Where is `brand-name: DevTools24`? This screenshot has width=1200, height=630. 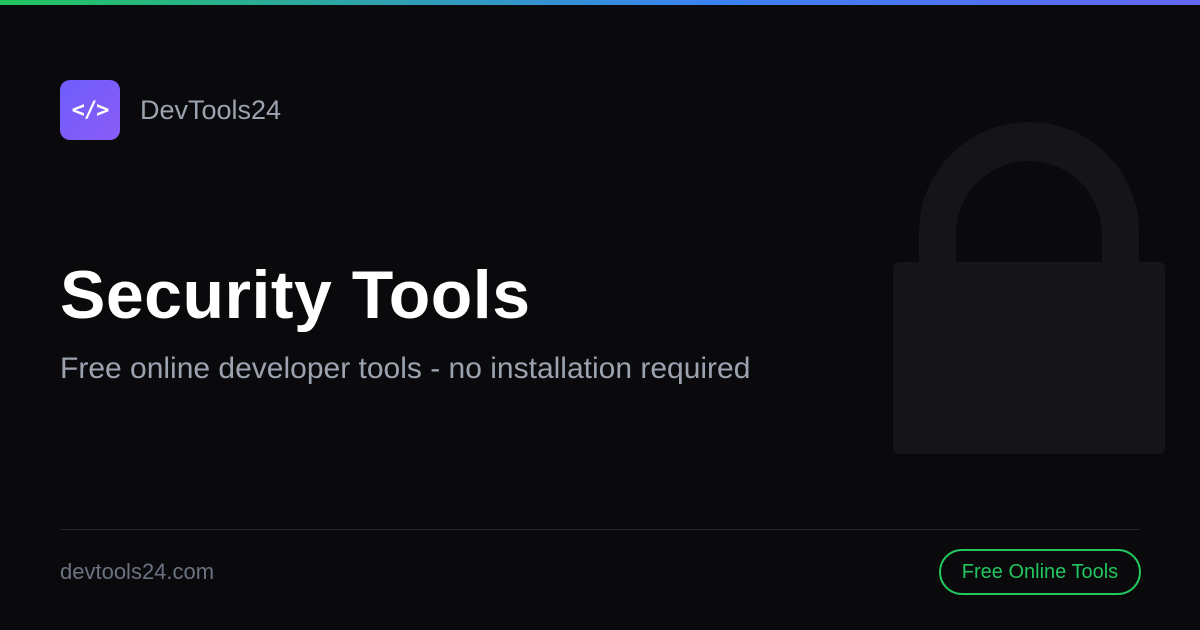
brand-name: DevTools24 is located at coordinates (211, 109).